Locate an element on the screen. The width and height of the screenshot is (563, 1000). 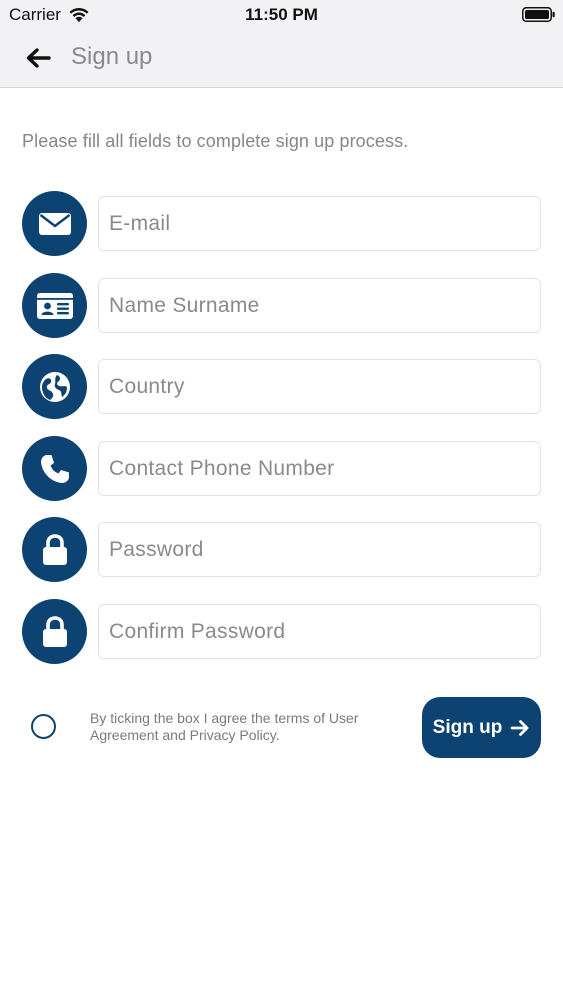
password-field is located at coordinates (319, 549).